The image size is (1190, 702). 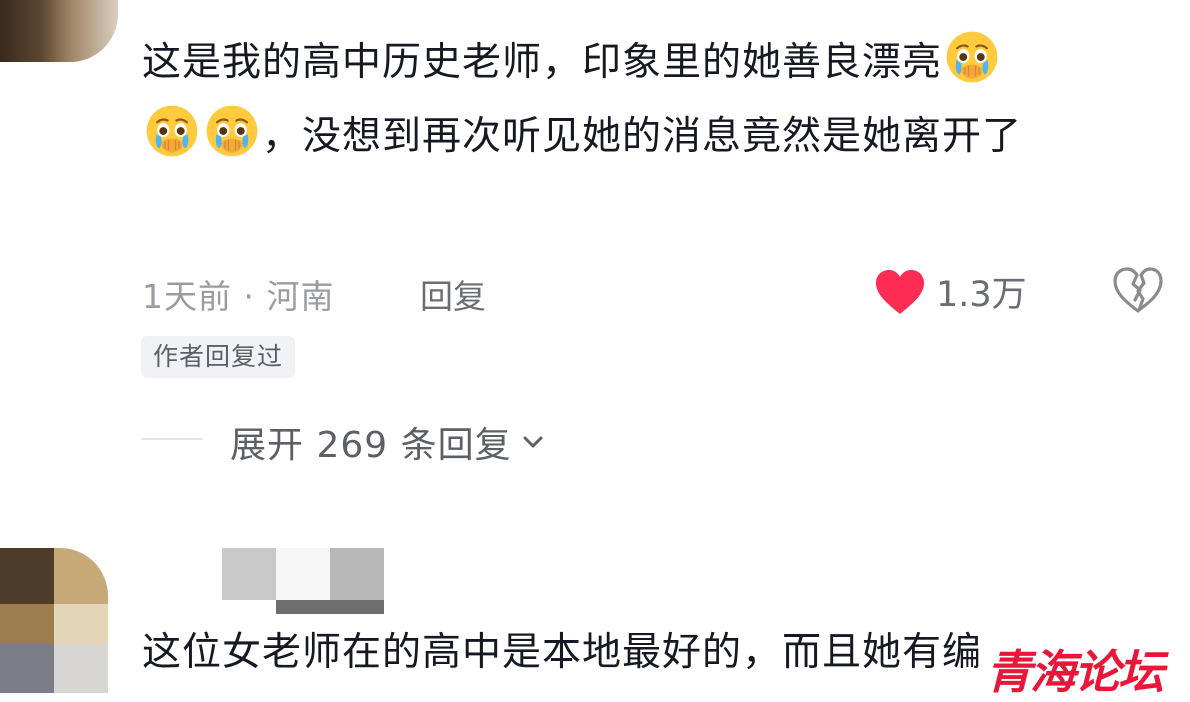 I want to click on author-replied-badge: 作者回复过, so click(x=218, y=357).